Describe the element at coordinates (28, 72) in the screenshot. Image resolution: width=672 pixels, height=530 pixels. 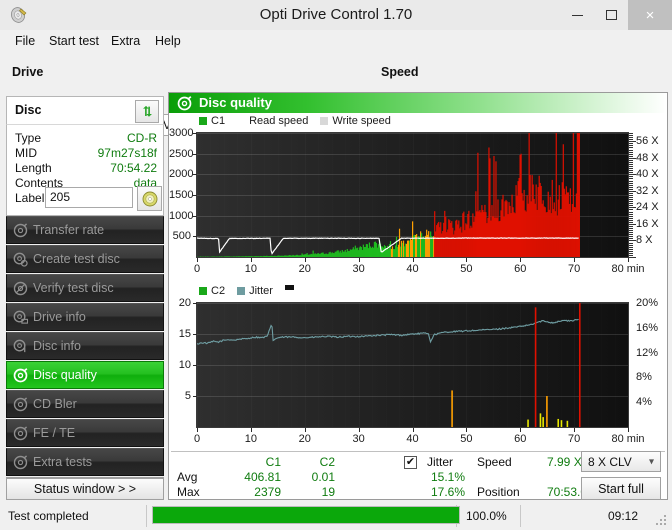
I see `drive-label: Drive` at that location.